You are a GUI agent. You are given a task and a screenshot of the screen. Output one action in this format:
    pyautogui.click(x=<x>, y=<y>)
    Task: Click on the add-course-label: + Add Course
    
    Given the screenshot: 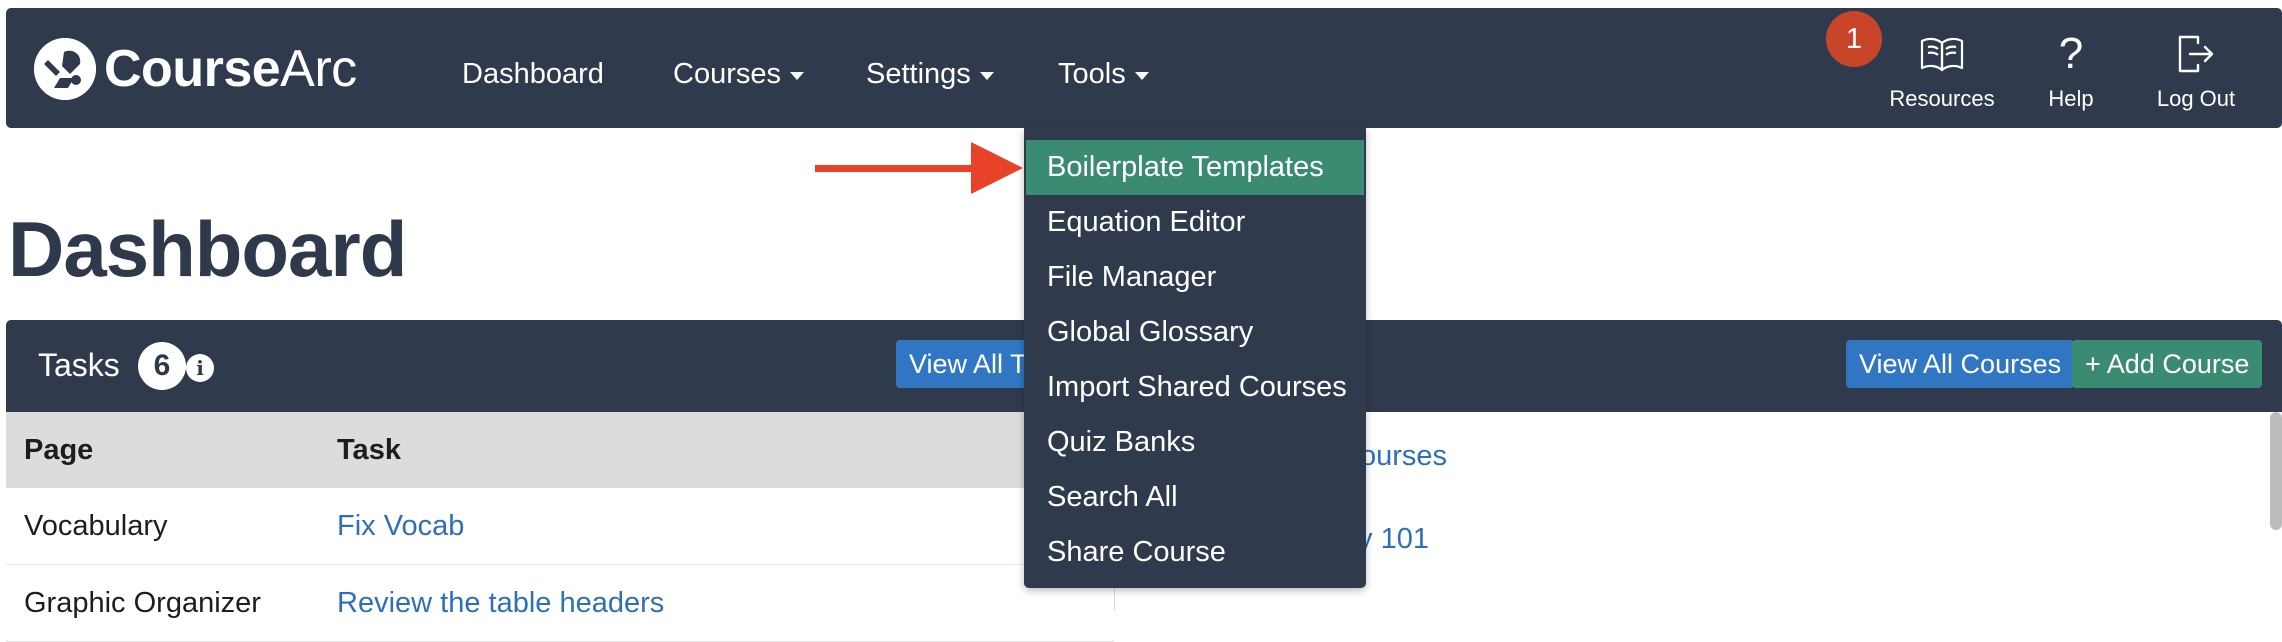 What is the action you would take?
    pyautogui.click(x=2167, y=363)
    